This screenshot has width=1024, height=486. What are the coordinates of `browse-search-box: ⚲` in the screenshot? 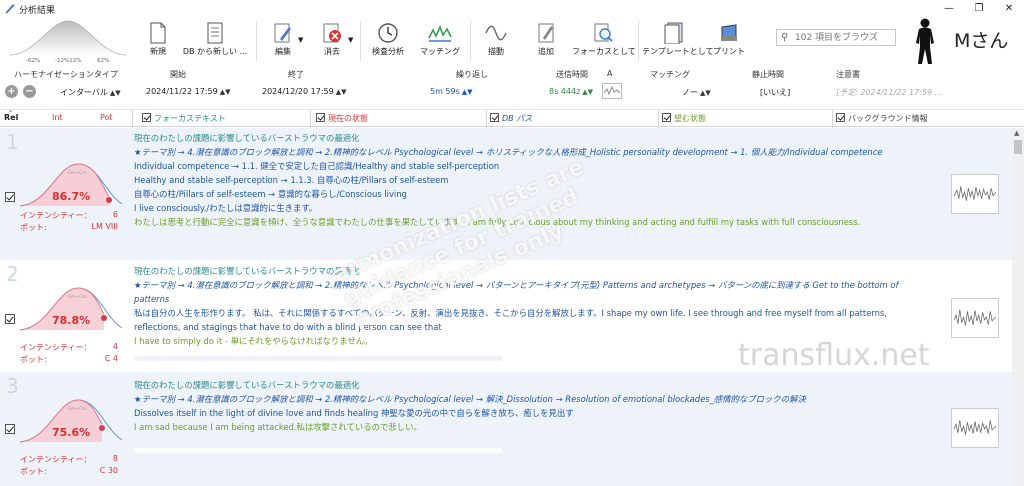 It's located at (836, 37).